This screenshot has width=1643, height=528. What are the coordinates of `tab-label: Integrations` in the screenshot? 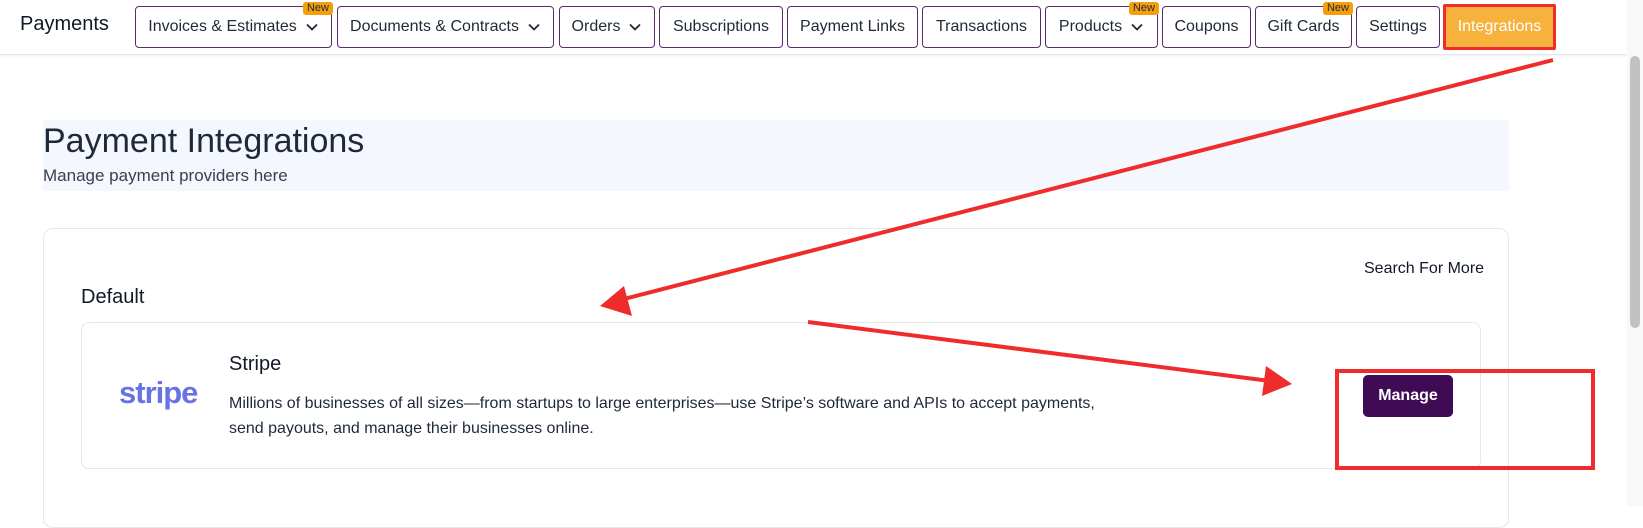 It's located at (1499, 26).